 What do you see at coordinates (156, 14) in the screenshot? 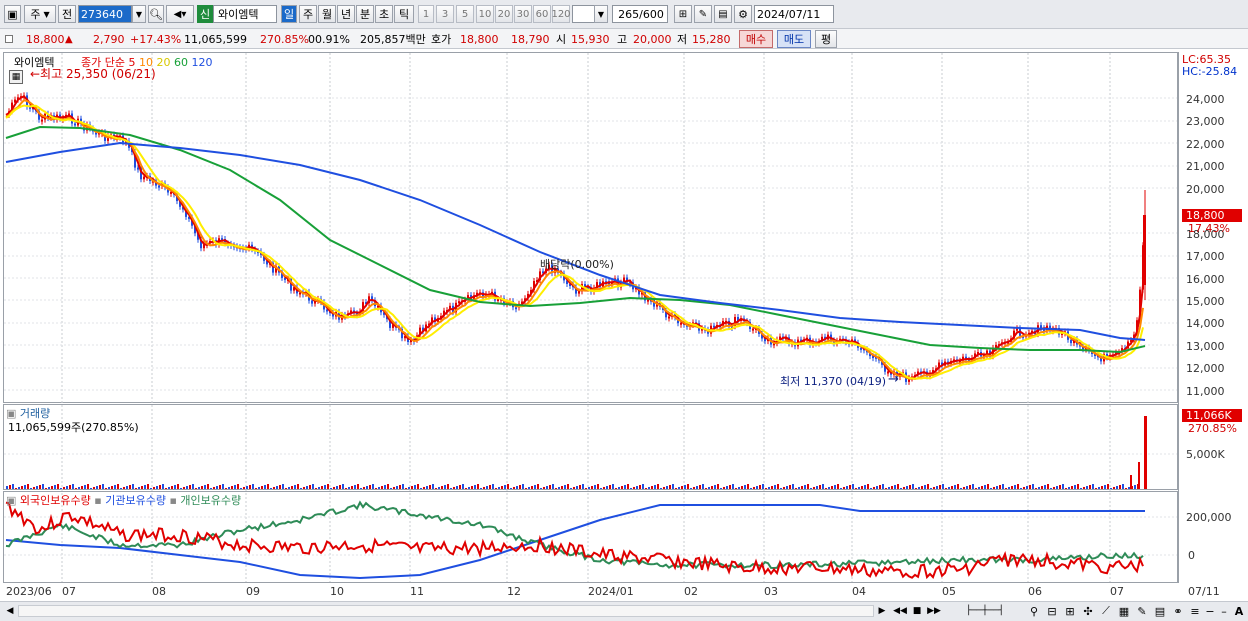
I see `search-icon: 🔍︎` at bounding box center [156, 14].